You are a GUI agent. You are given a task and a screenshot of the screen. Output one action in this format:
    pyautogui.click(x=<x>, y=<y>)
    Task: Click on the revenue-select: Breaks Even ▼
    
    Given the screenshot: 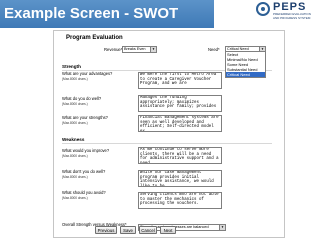 What is the action you would take?
    pyautogui.click(x=139, y=49)
    